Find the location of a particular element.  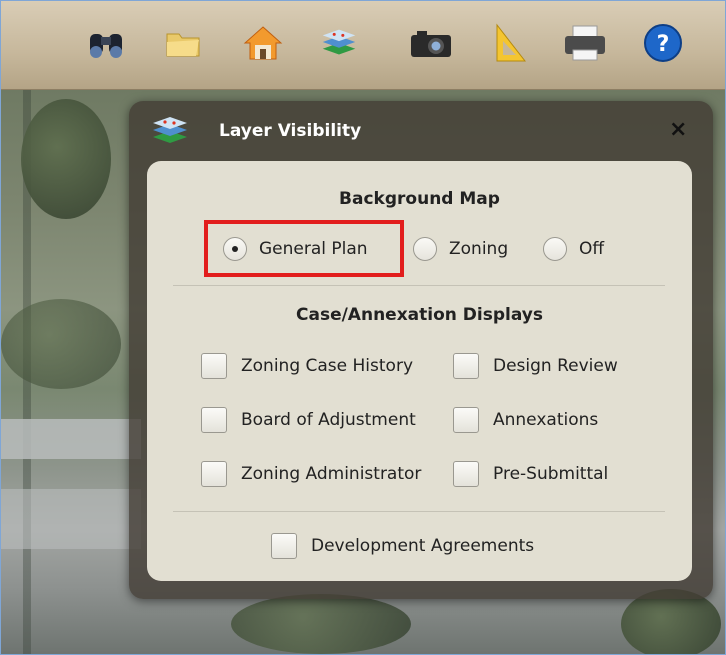

close-icon: × is located at coordinates (678, 129).